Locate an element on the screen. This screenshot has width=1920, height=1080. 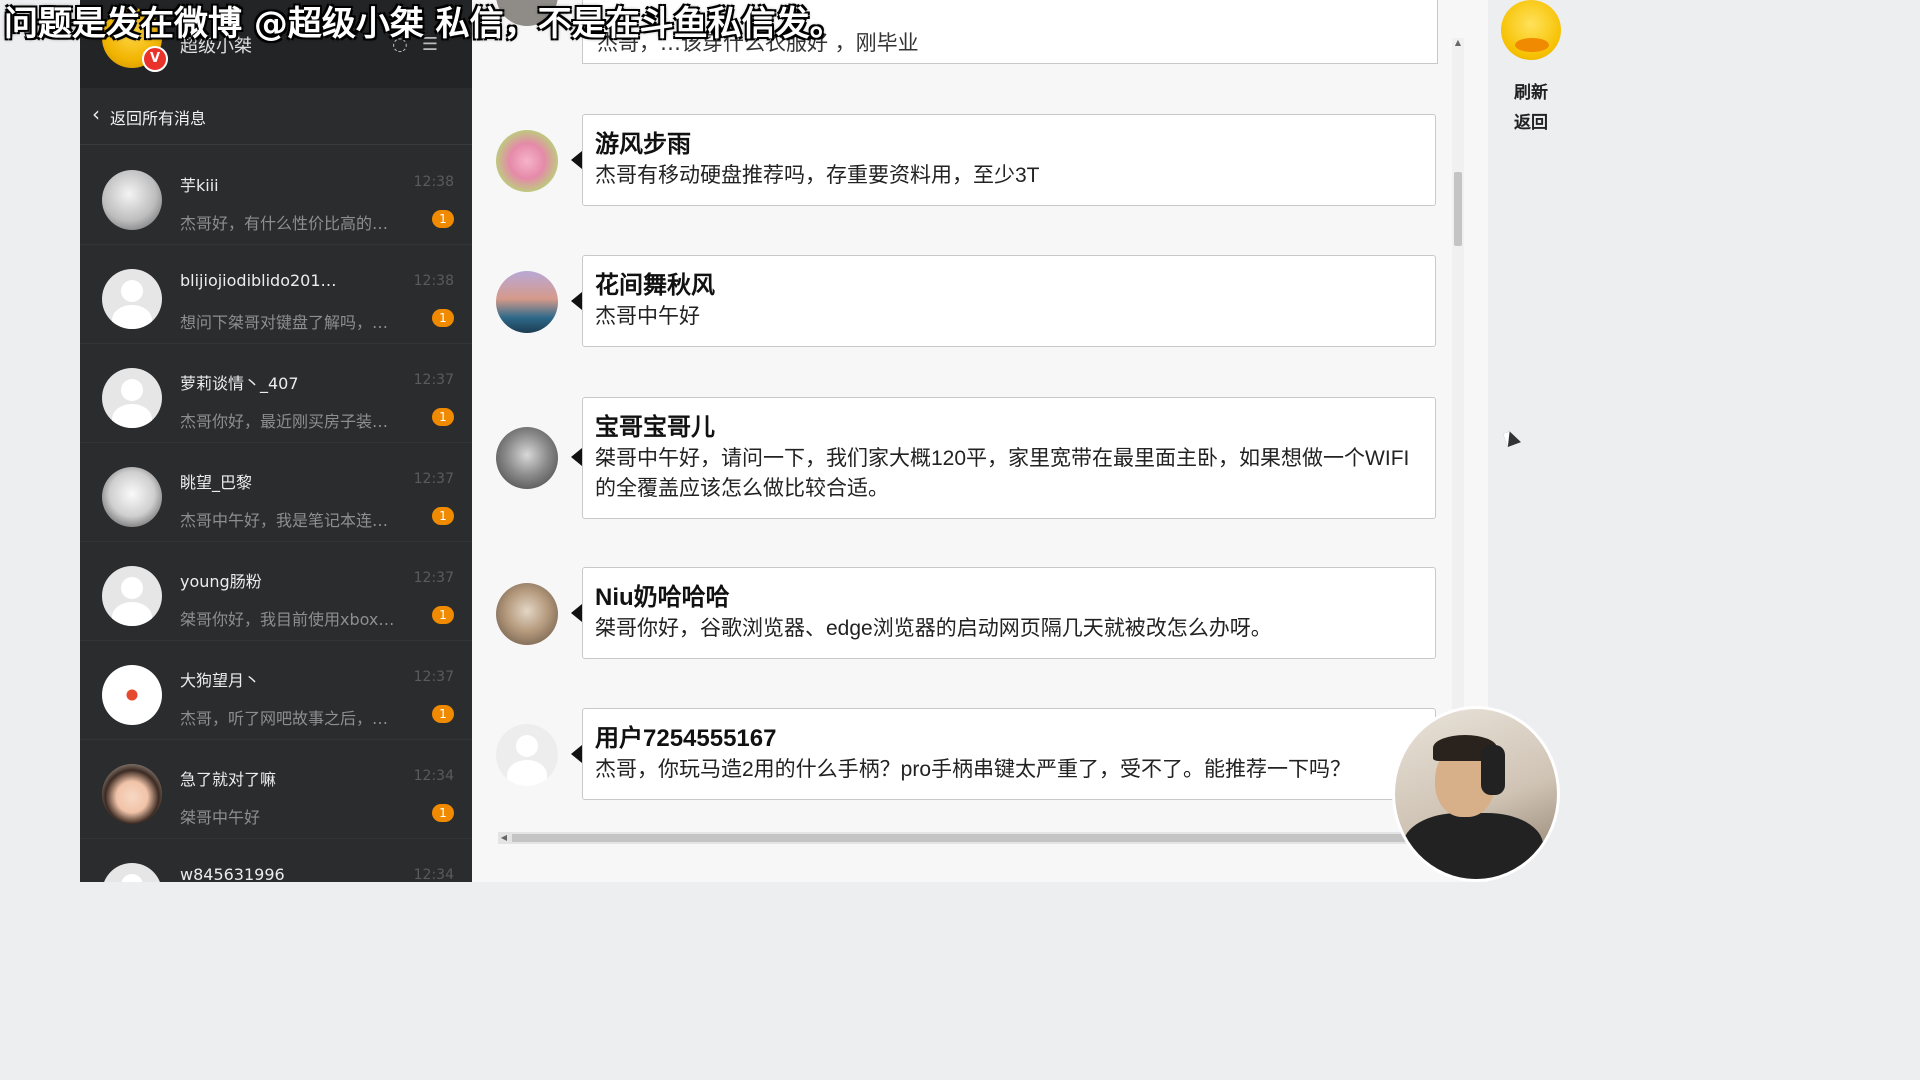
message-text: 桀哥你好，谷歌浏览器、edge浏览器的启动网页隔几天就被改怎么办呀。 is located at coordinates (933, 628).